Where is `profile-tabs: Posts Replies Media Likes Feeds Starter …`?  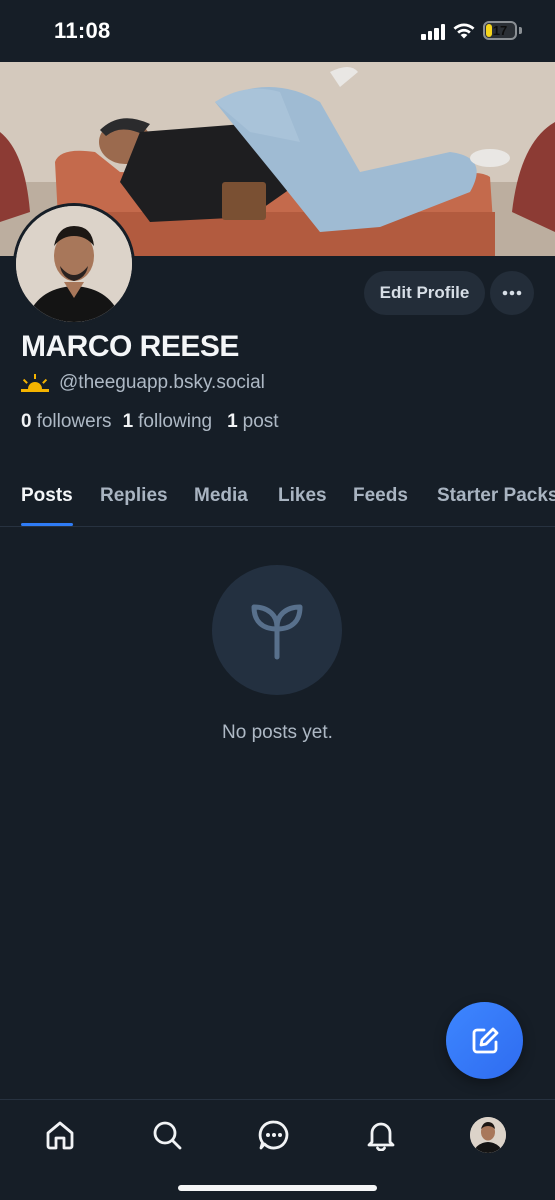 profile-tabs: Posts Replies Media Likes Feeds Starter … is located at coordinates (277, 498).